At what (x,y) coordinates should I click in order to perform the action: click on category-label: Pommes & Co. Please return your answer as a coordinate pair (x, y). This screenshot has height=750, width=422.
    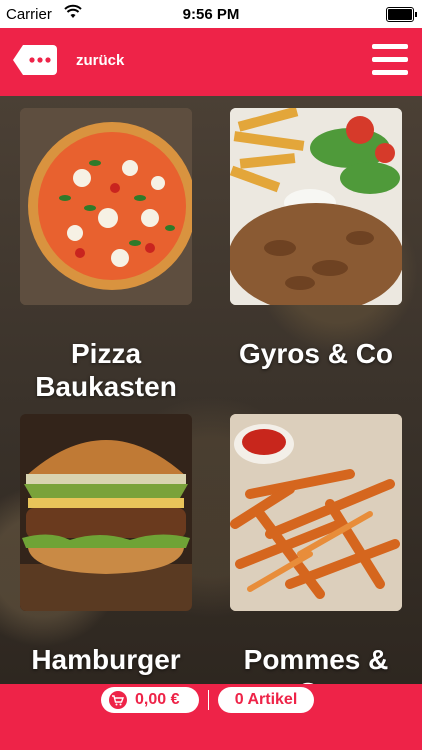
    Looking at the image, I should click on (316, 664).